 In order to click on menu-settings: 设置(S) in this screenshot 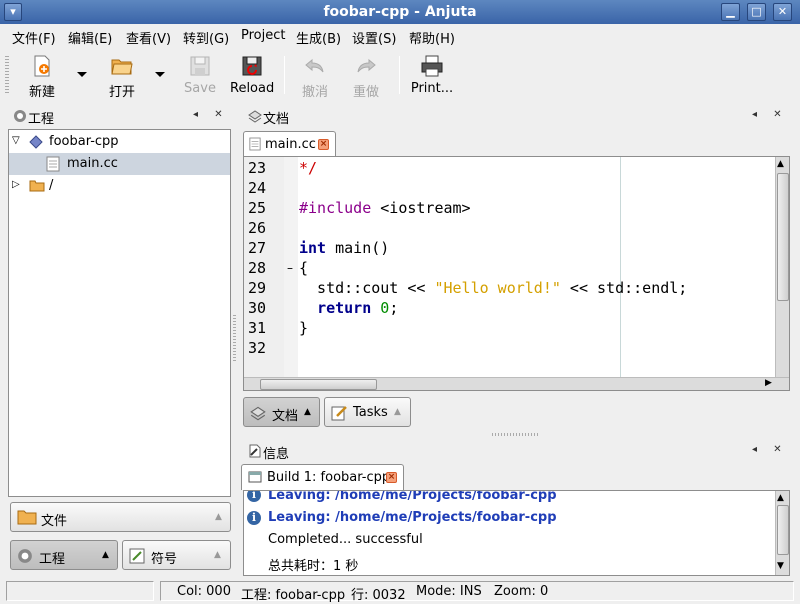, I will do `click(374, 37)`.